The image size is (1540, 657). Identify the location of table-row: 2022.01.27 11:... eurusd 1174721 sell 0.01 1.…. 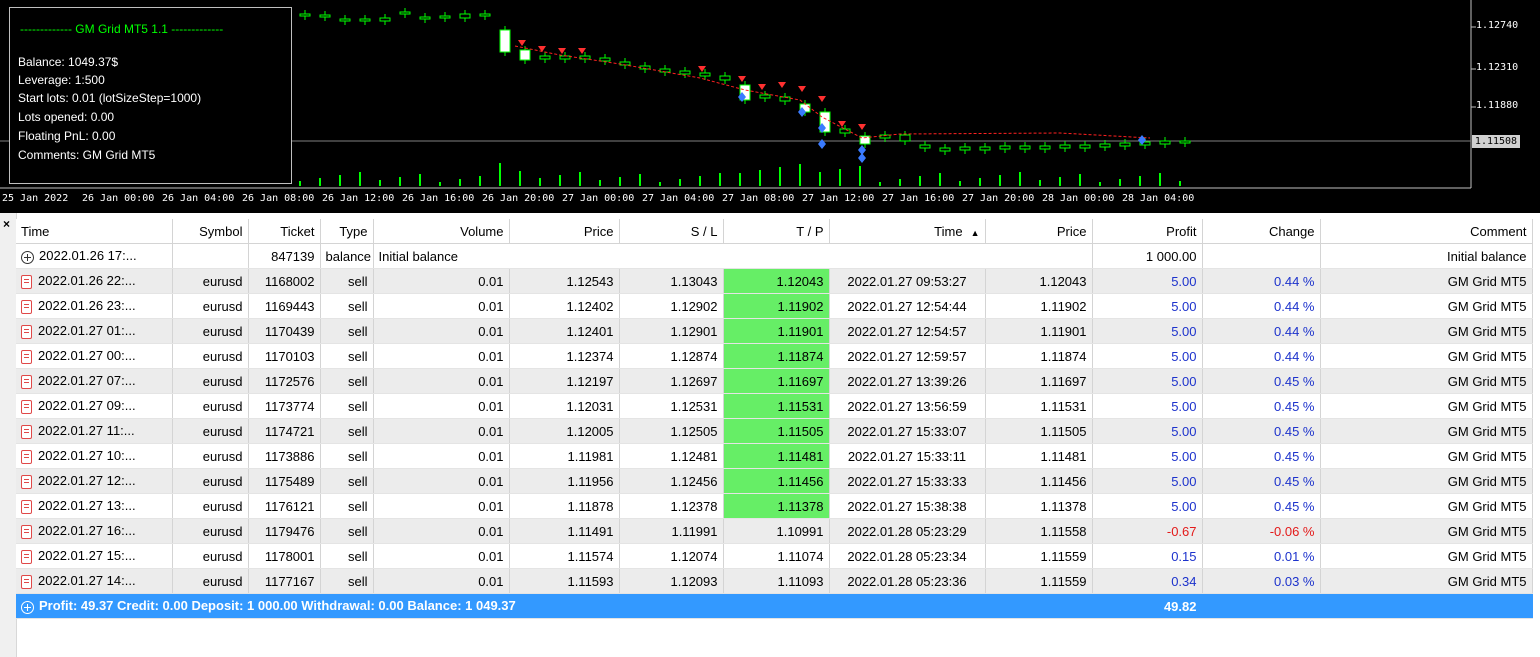
(774, 431).